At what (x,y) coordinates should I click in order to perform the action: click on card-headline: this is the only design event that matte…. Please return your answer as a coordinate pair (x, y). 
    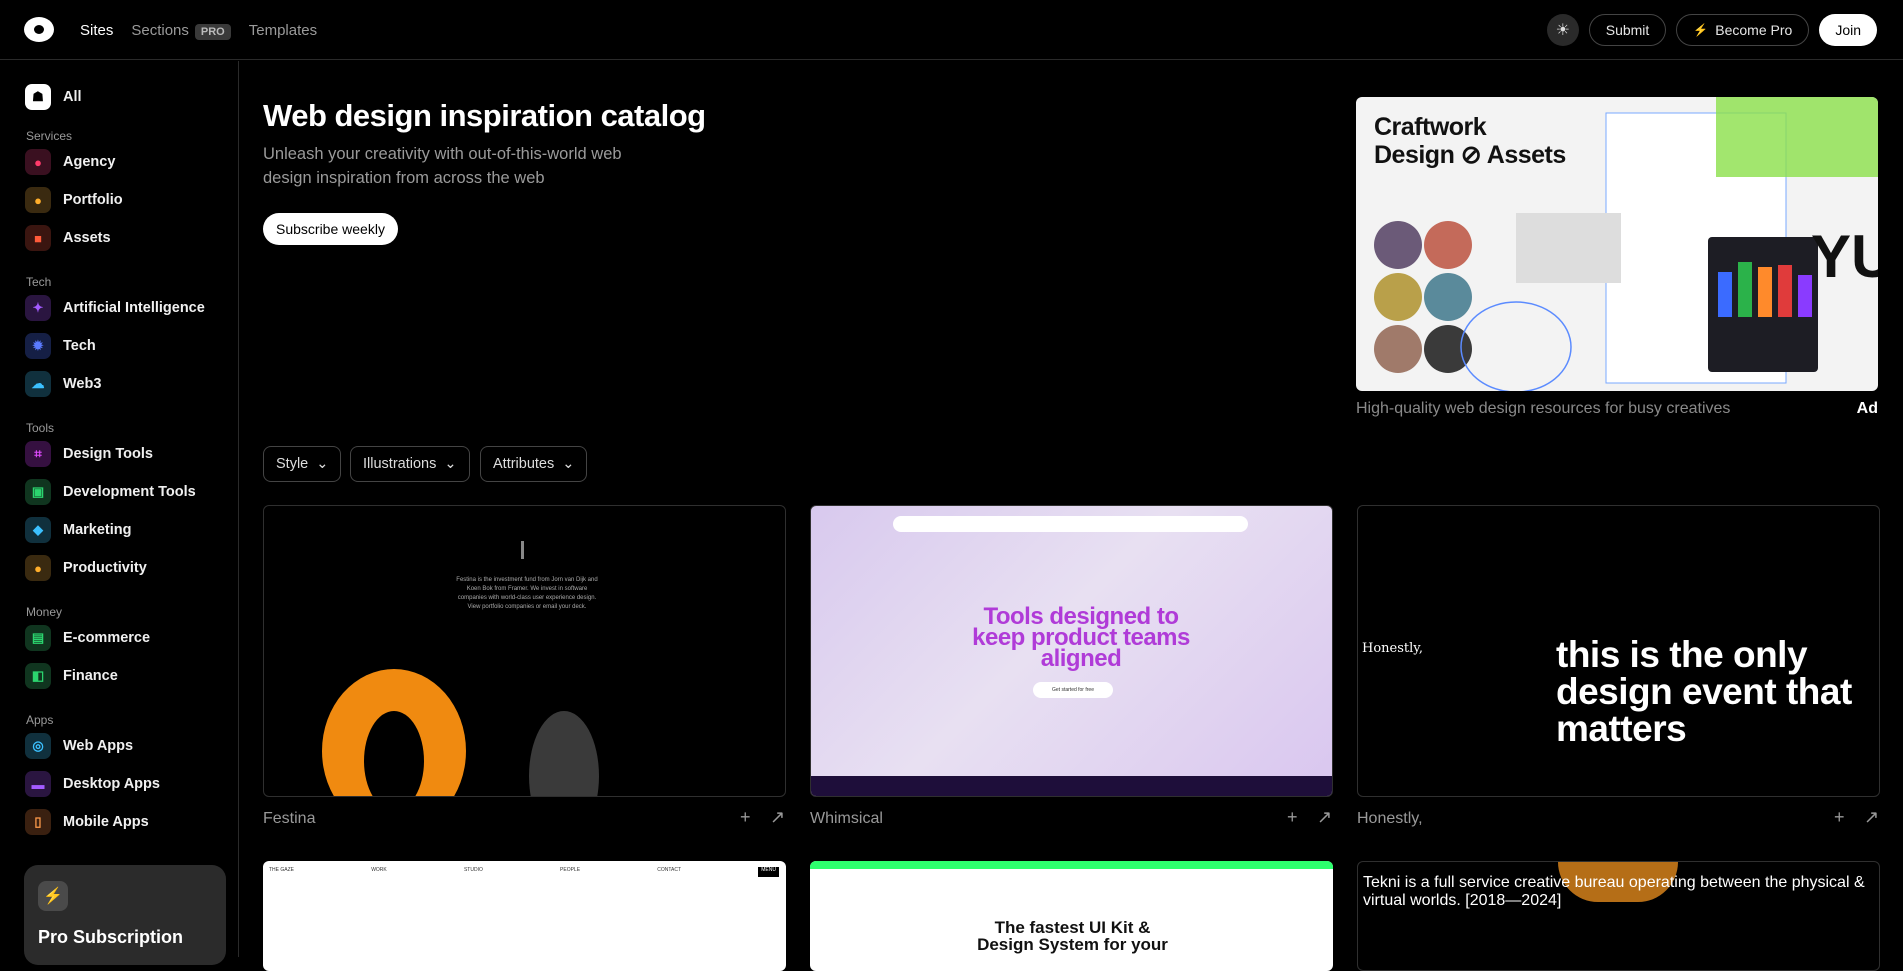
    Looking at the image, I should click on (1704, 691).